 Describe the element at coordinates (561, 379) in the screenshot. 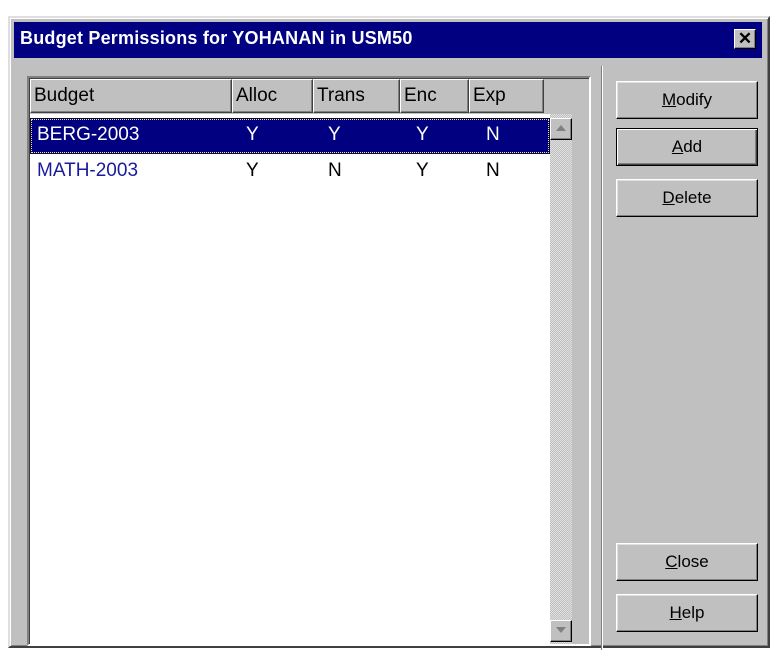

I see `vertical-scrollbar` at that location.